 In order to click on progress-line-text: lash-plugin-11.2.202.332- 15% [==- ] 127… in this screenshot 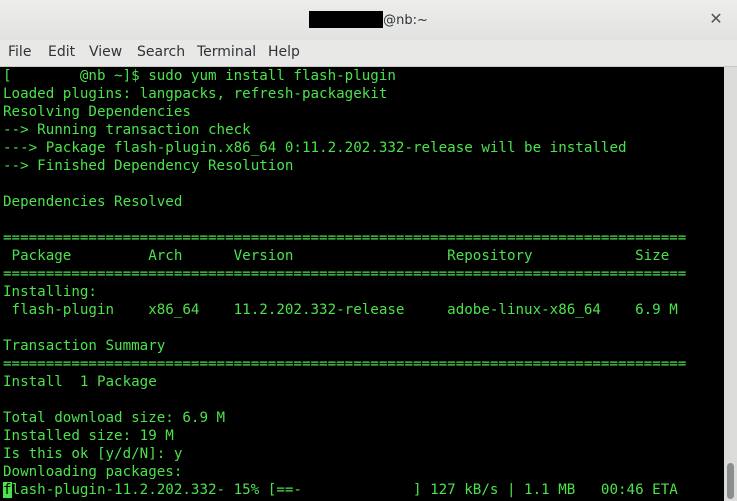, I will do `click(344, 490)`.